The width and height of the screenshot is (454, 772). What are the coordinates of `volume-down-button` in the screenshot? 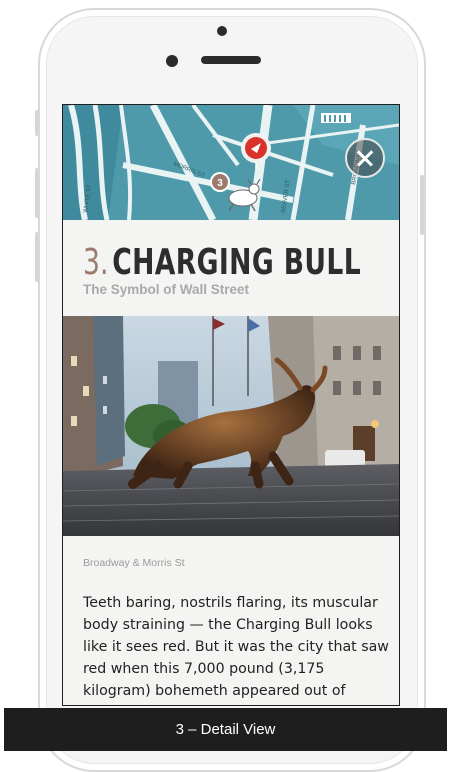 It's located at (37, 257).